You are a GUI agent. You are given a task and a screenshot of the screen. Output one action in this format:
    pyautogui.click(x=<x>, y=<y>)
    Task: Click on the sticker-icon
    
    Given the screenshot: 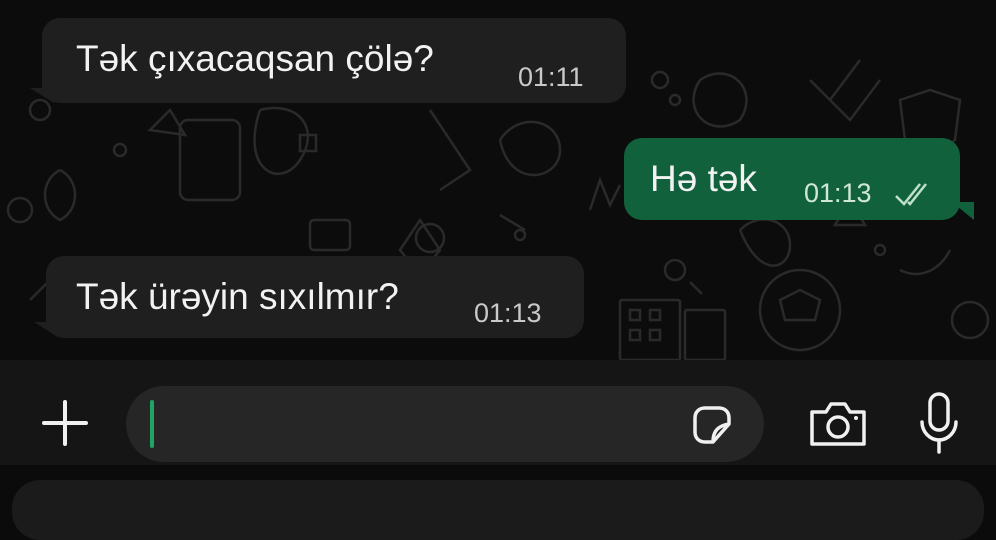 What is the action you would take?
    pyautogui.click(x=711, y=425)
    